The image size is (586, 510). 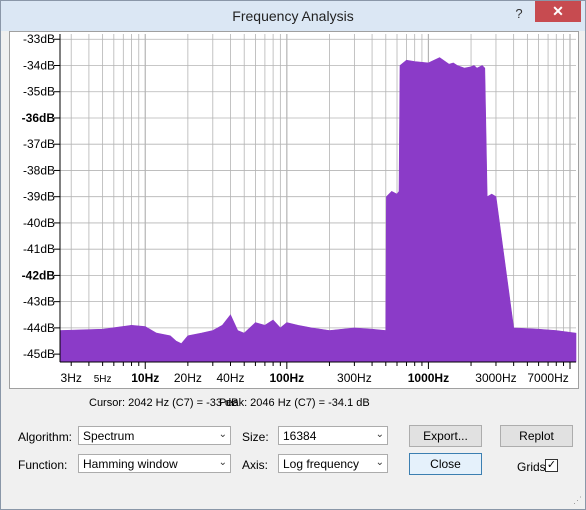 I want to click on help-button: ?, so click(x=519, y=15).